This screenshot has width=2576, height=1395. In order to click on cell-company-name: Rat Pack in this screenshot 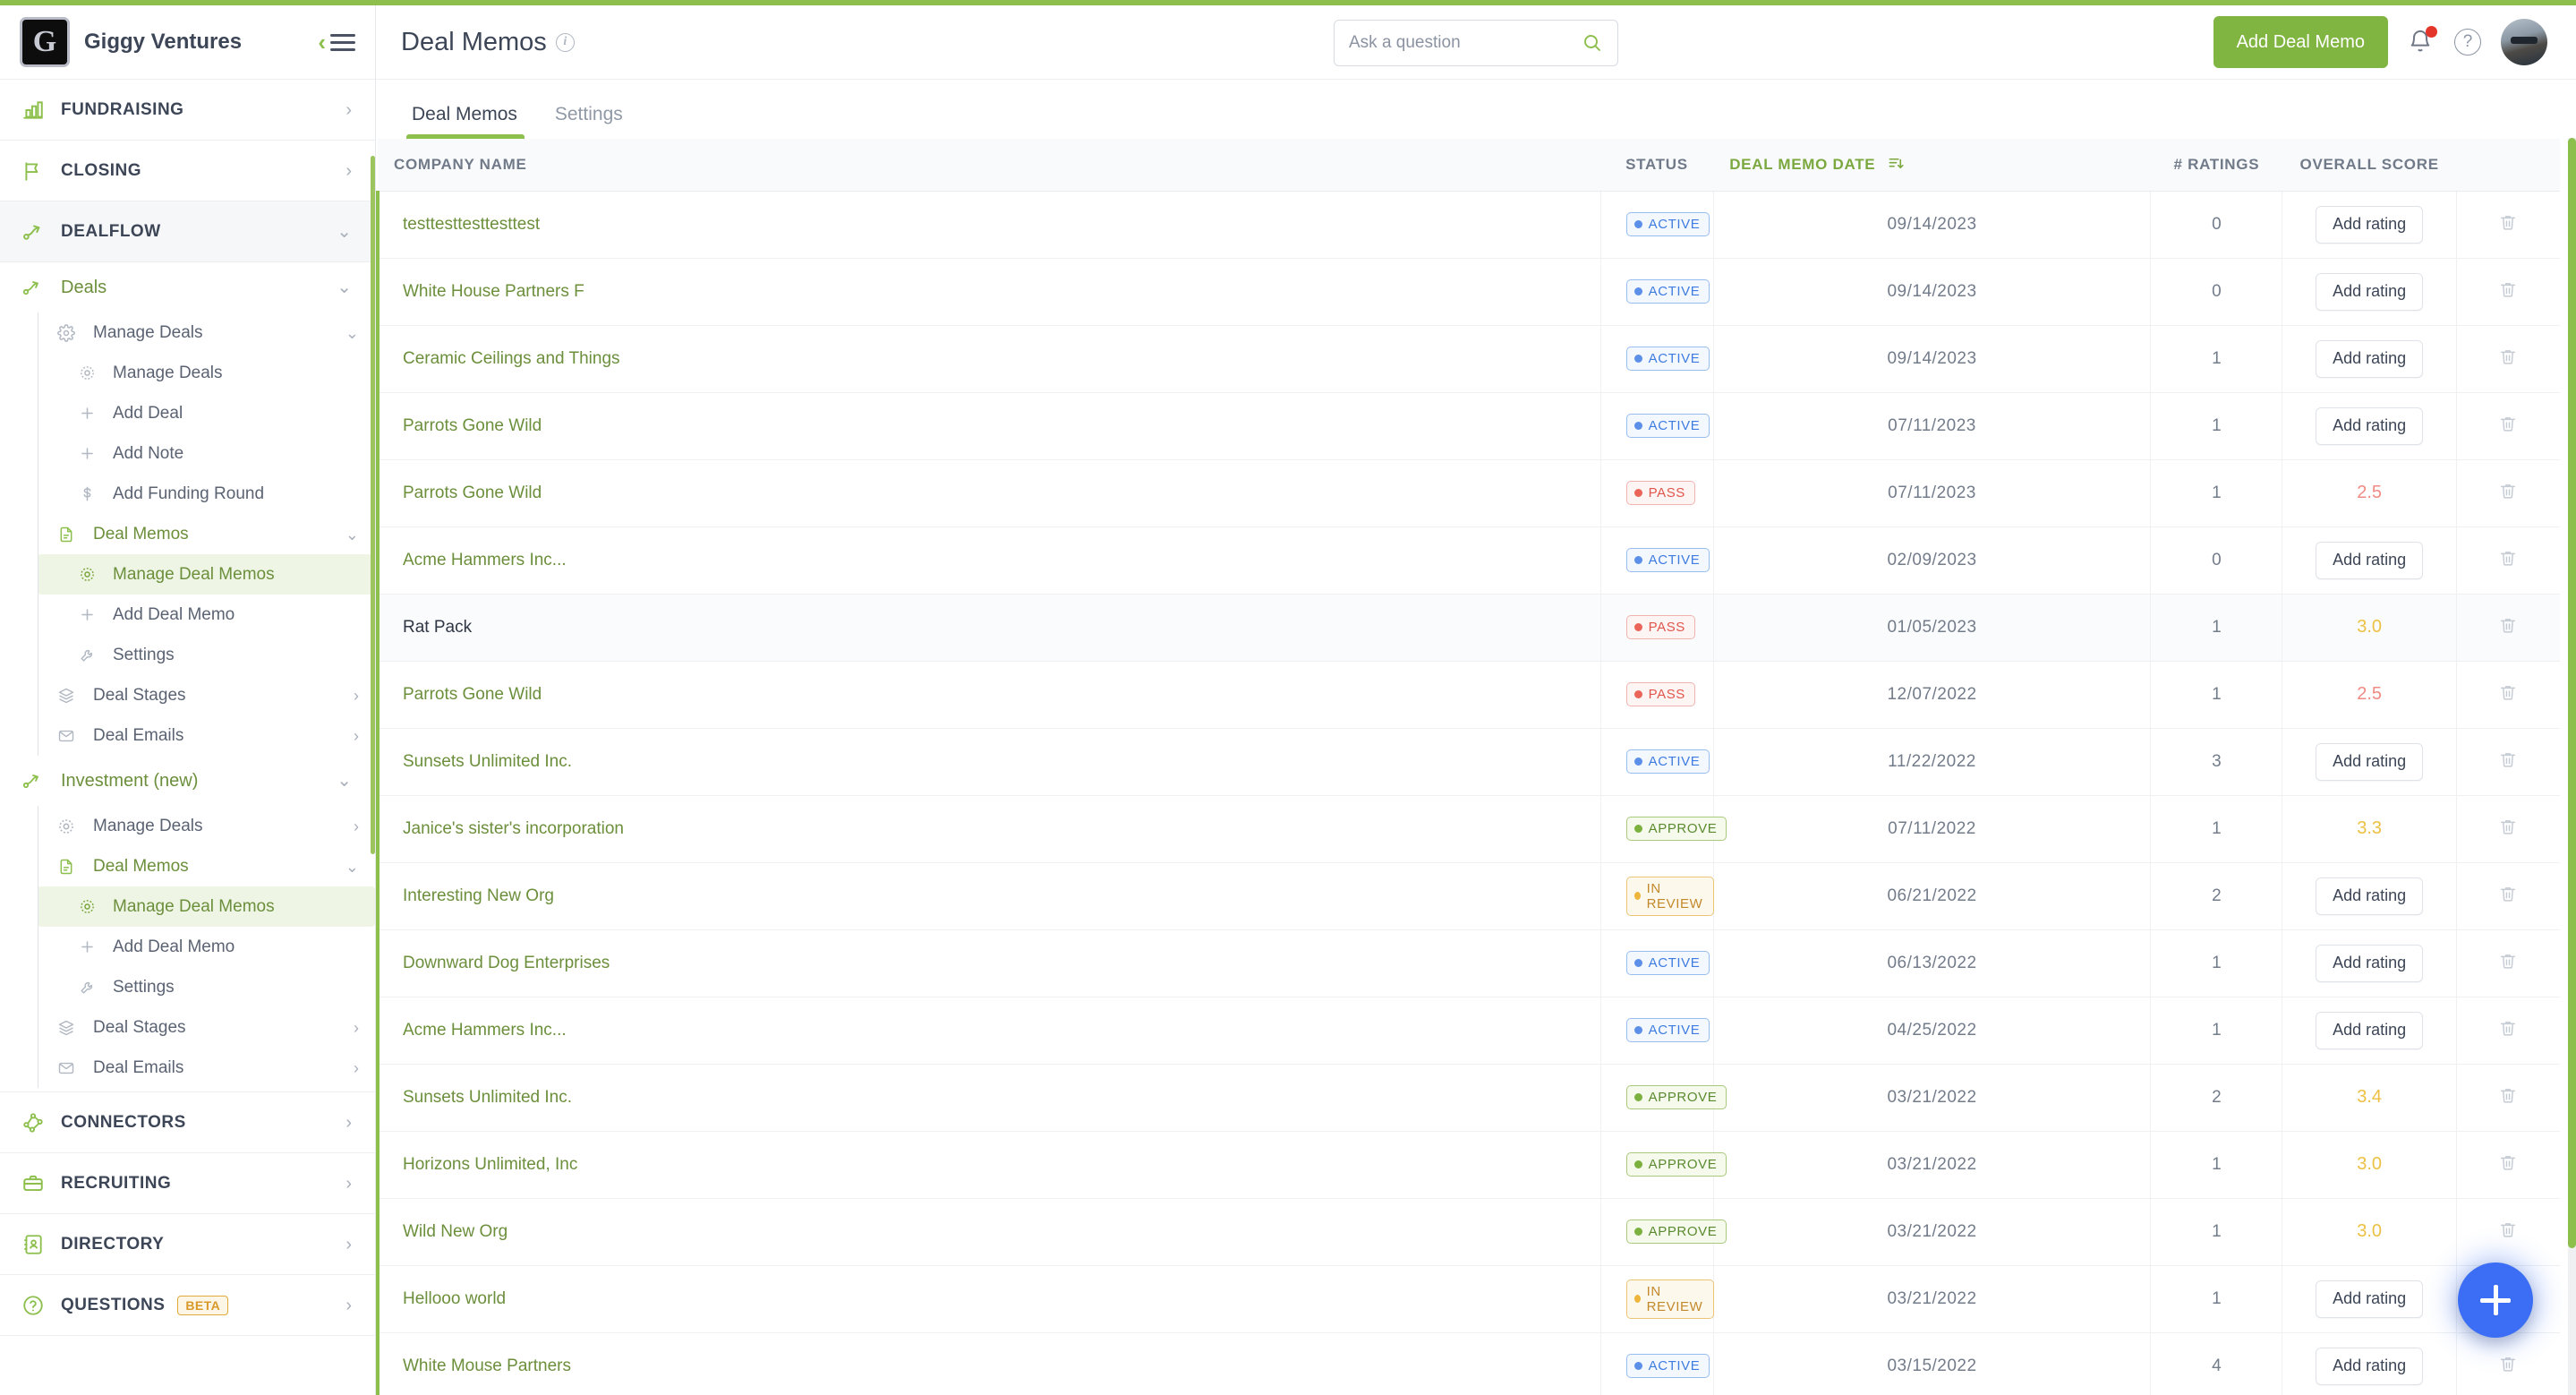, I will do `click(988, 628)`.